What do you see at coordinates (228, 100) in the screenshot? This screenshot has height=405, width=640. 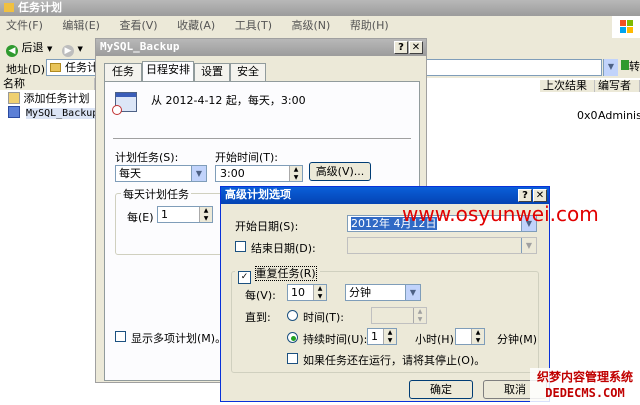 I see `schedule-summary: 从 2012-4-12 起，每天，3:00` at bounding box center [228, 100].